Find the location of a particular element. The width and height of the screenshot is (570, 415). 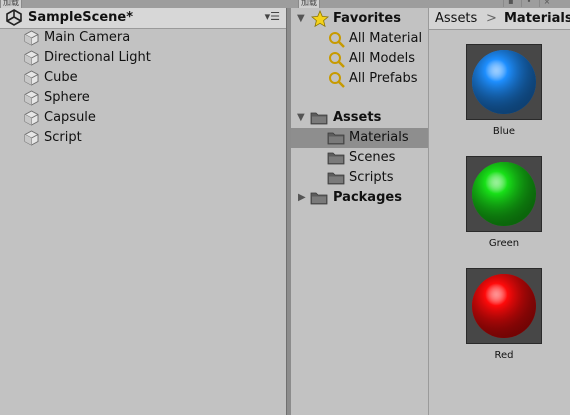

hierarchy-item: Main Camera is located at coordinates (143, 38).